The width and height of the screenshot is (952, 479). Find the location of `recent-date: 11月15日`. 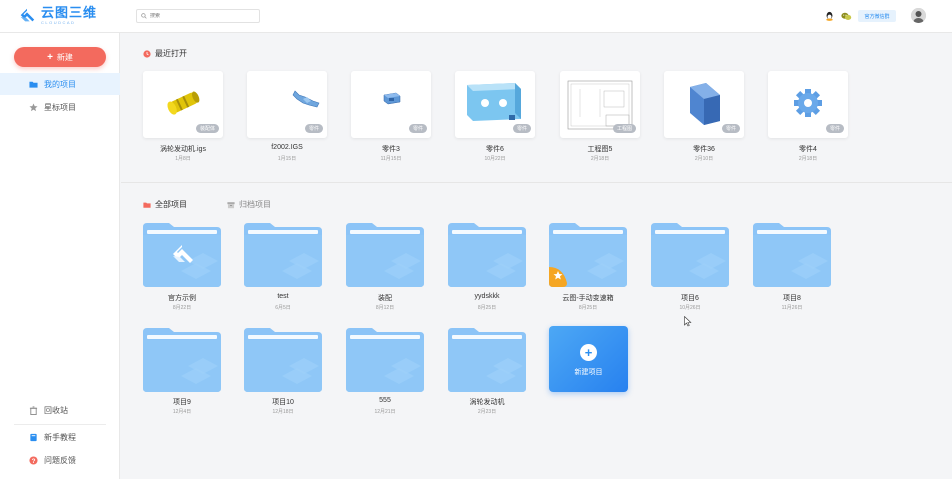

recent-date: 11月15日 is located at coordinates (391, 159).